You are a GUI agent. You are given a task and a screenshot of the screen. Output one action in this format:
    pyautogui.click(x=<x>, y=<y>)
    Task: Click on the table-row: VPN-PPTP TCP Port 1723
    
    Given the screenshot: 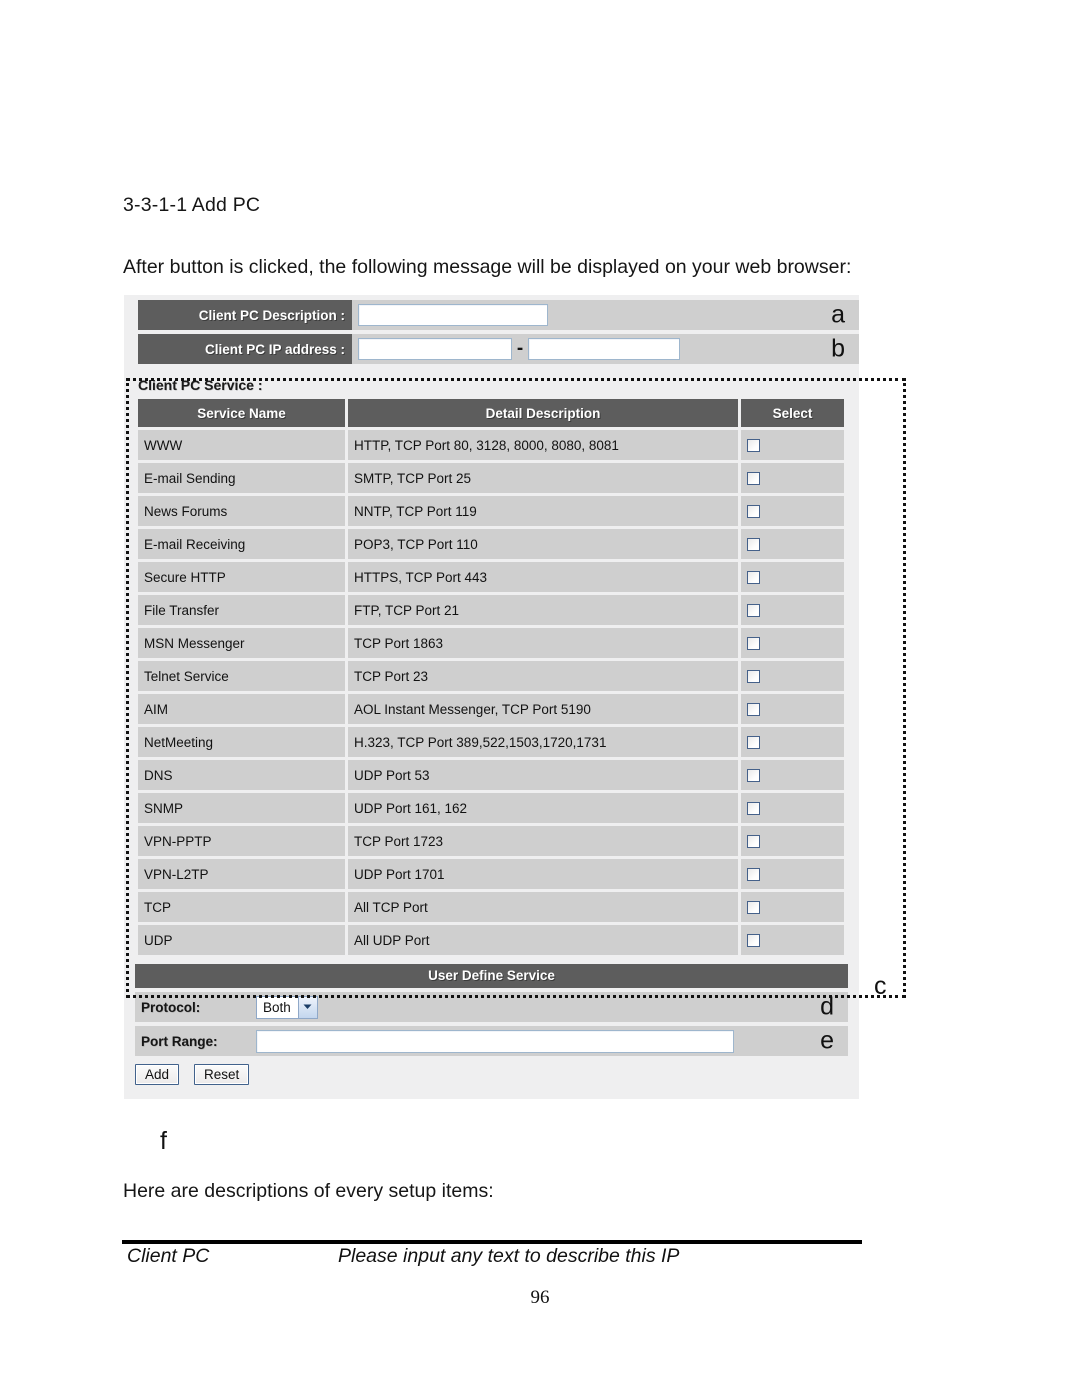 What is the action you would take?
    pyautogui.click(x=491, y=841)
    